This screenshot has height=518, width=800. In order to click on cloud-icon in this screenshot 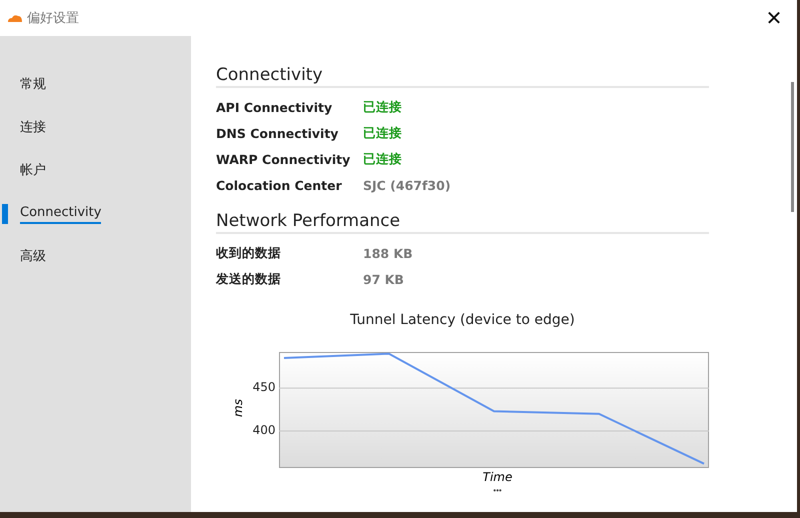, I will do `click(15, 18)`.